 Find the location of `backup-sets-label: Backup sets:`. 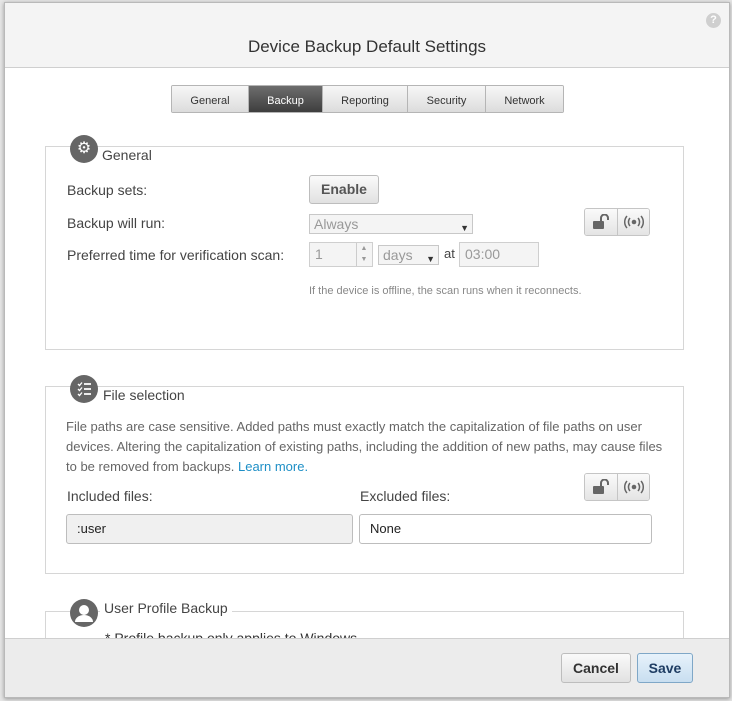

backup-sets-label: Backup sets: is located at coordinates (107, 190).